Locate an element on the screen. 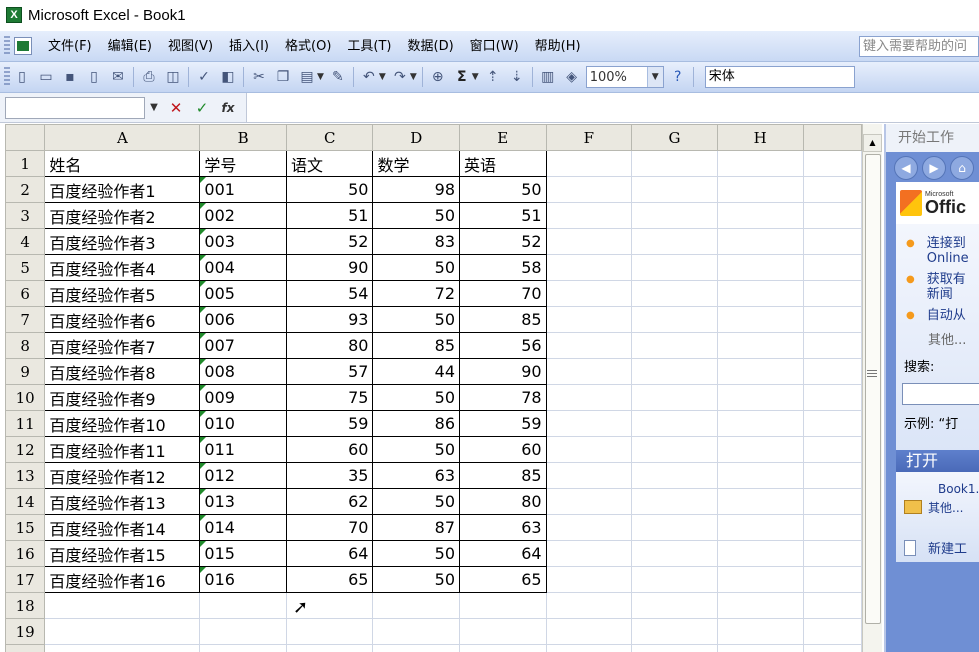 This screenshot has width=979, height=652. sheet-cell: 54 is located at coordinates (329, 293).